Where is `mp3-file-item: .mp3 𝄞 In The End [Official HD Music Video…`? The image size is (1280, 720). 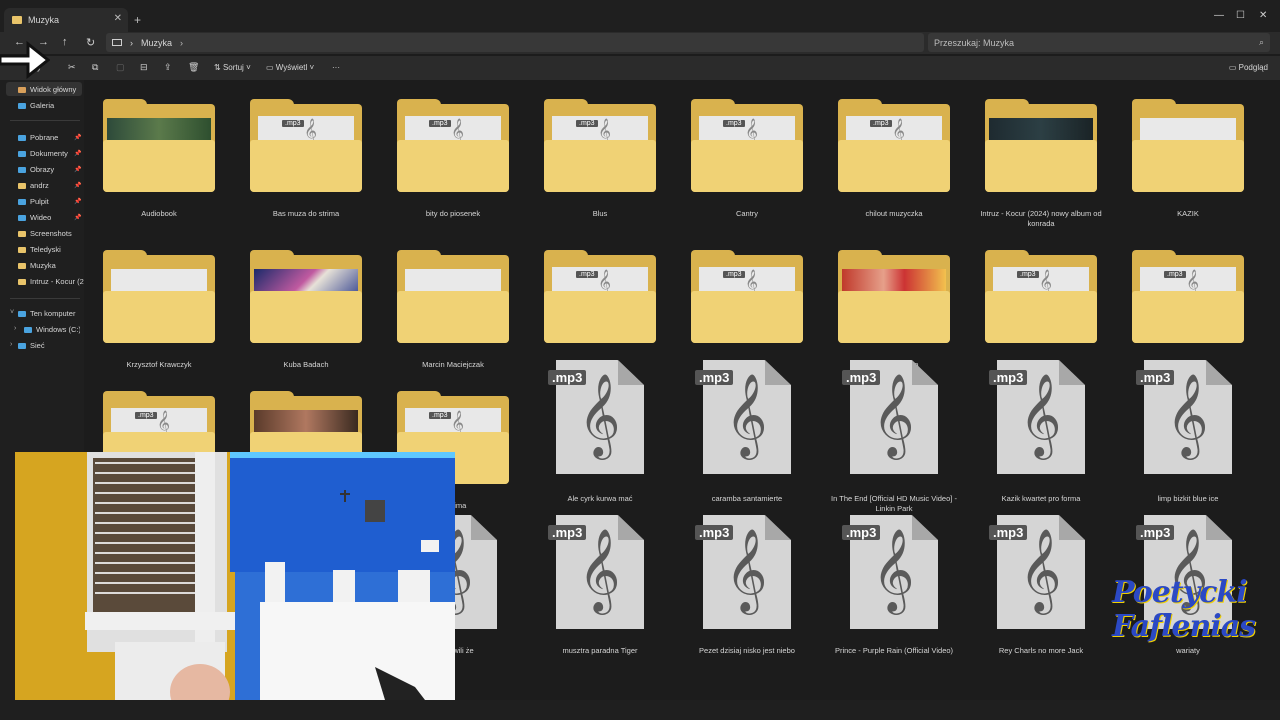 mp3-file-item: .mp3 𝄞 In The End [Official HD Music Video… is located at coordinates (894, 446).